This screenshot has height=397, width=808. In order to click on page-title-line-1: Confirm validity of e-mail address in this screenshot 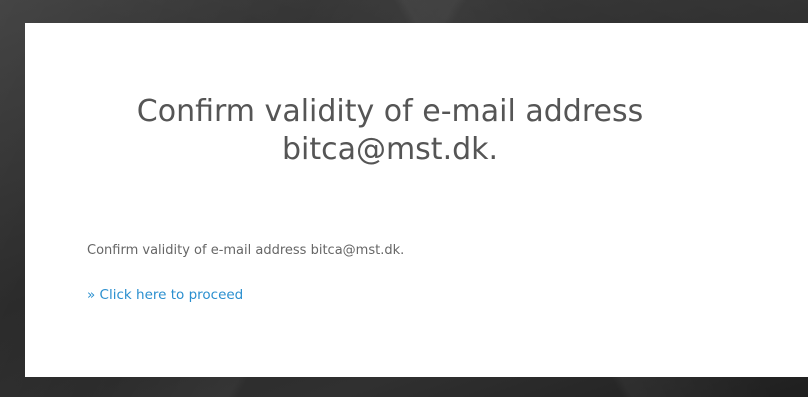, I will do `click(390, 111)`.